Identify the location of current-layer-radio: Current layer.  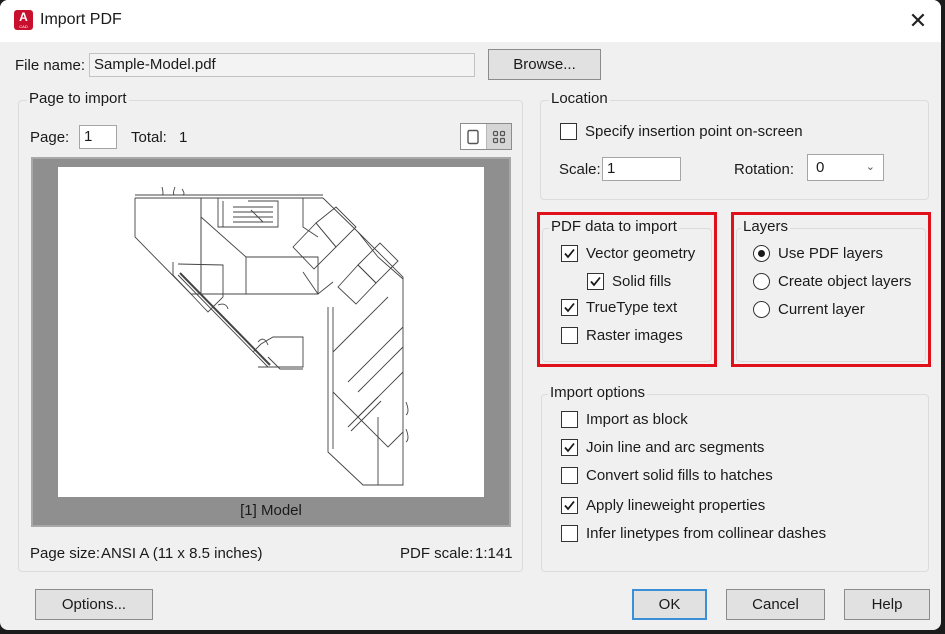
(809, 309).